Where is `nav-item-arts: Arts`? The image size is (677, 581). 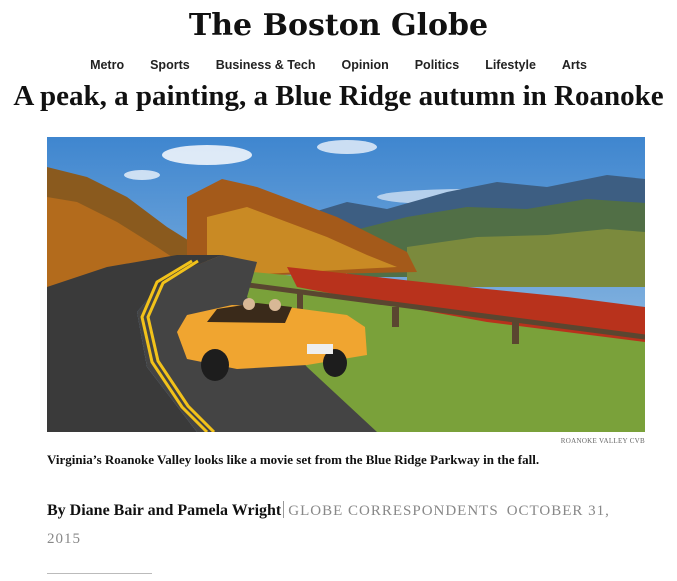
nav-item-arts: Arts is located at coordinates (574, 65).